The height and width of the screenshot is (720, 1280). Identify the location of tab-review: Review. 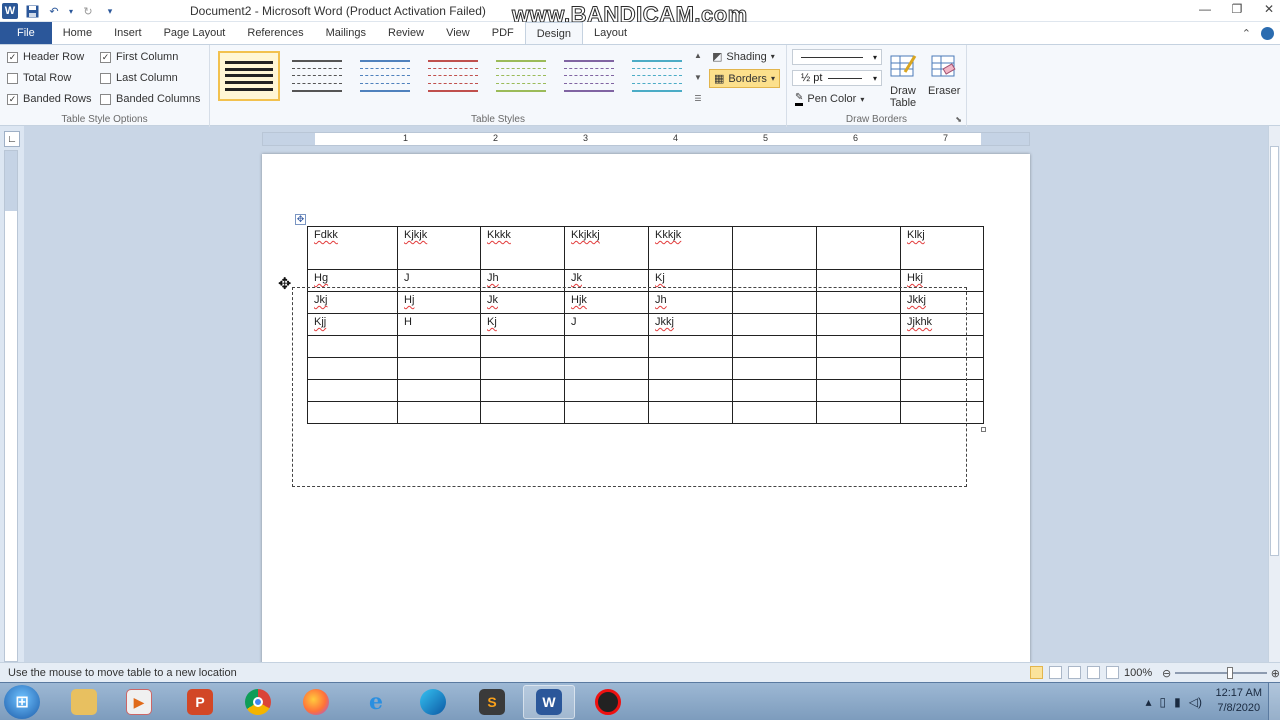
(406, 33).